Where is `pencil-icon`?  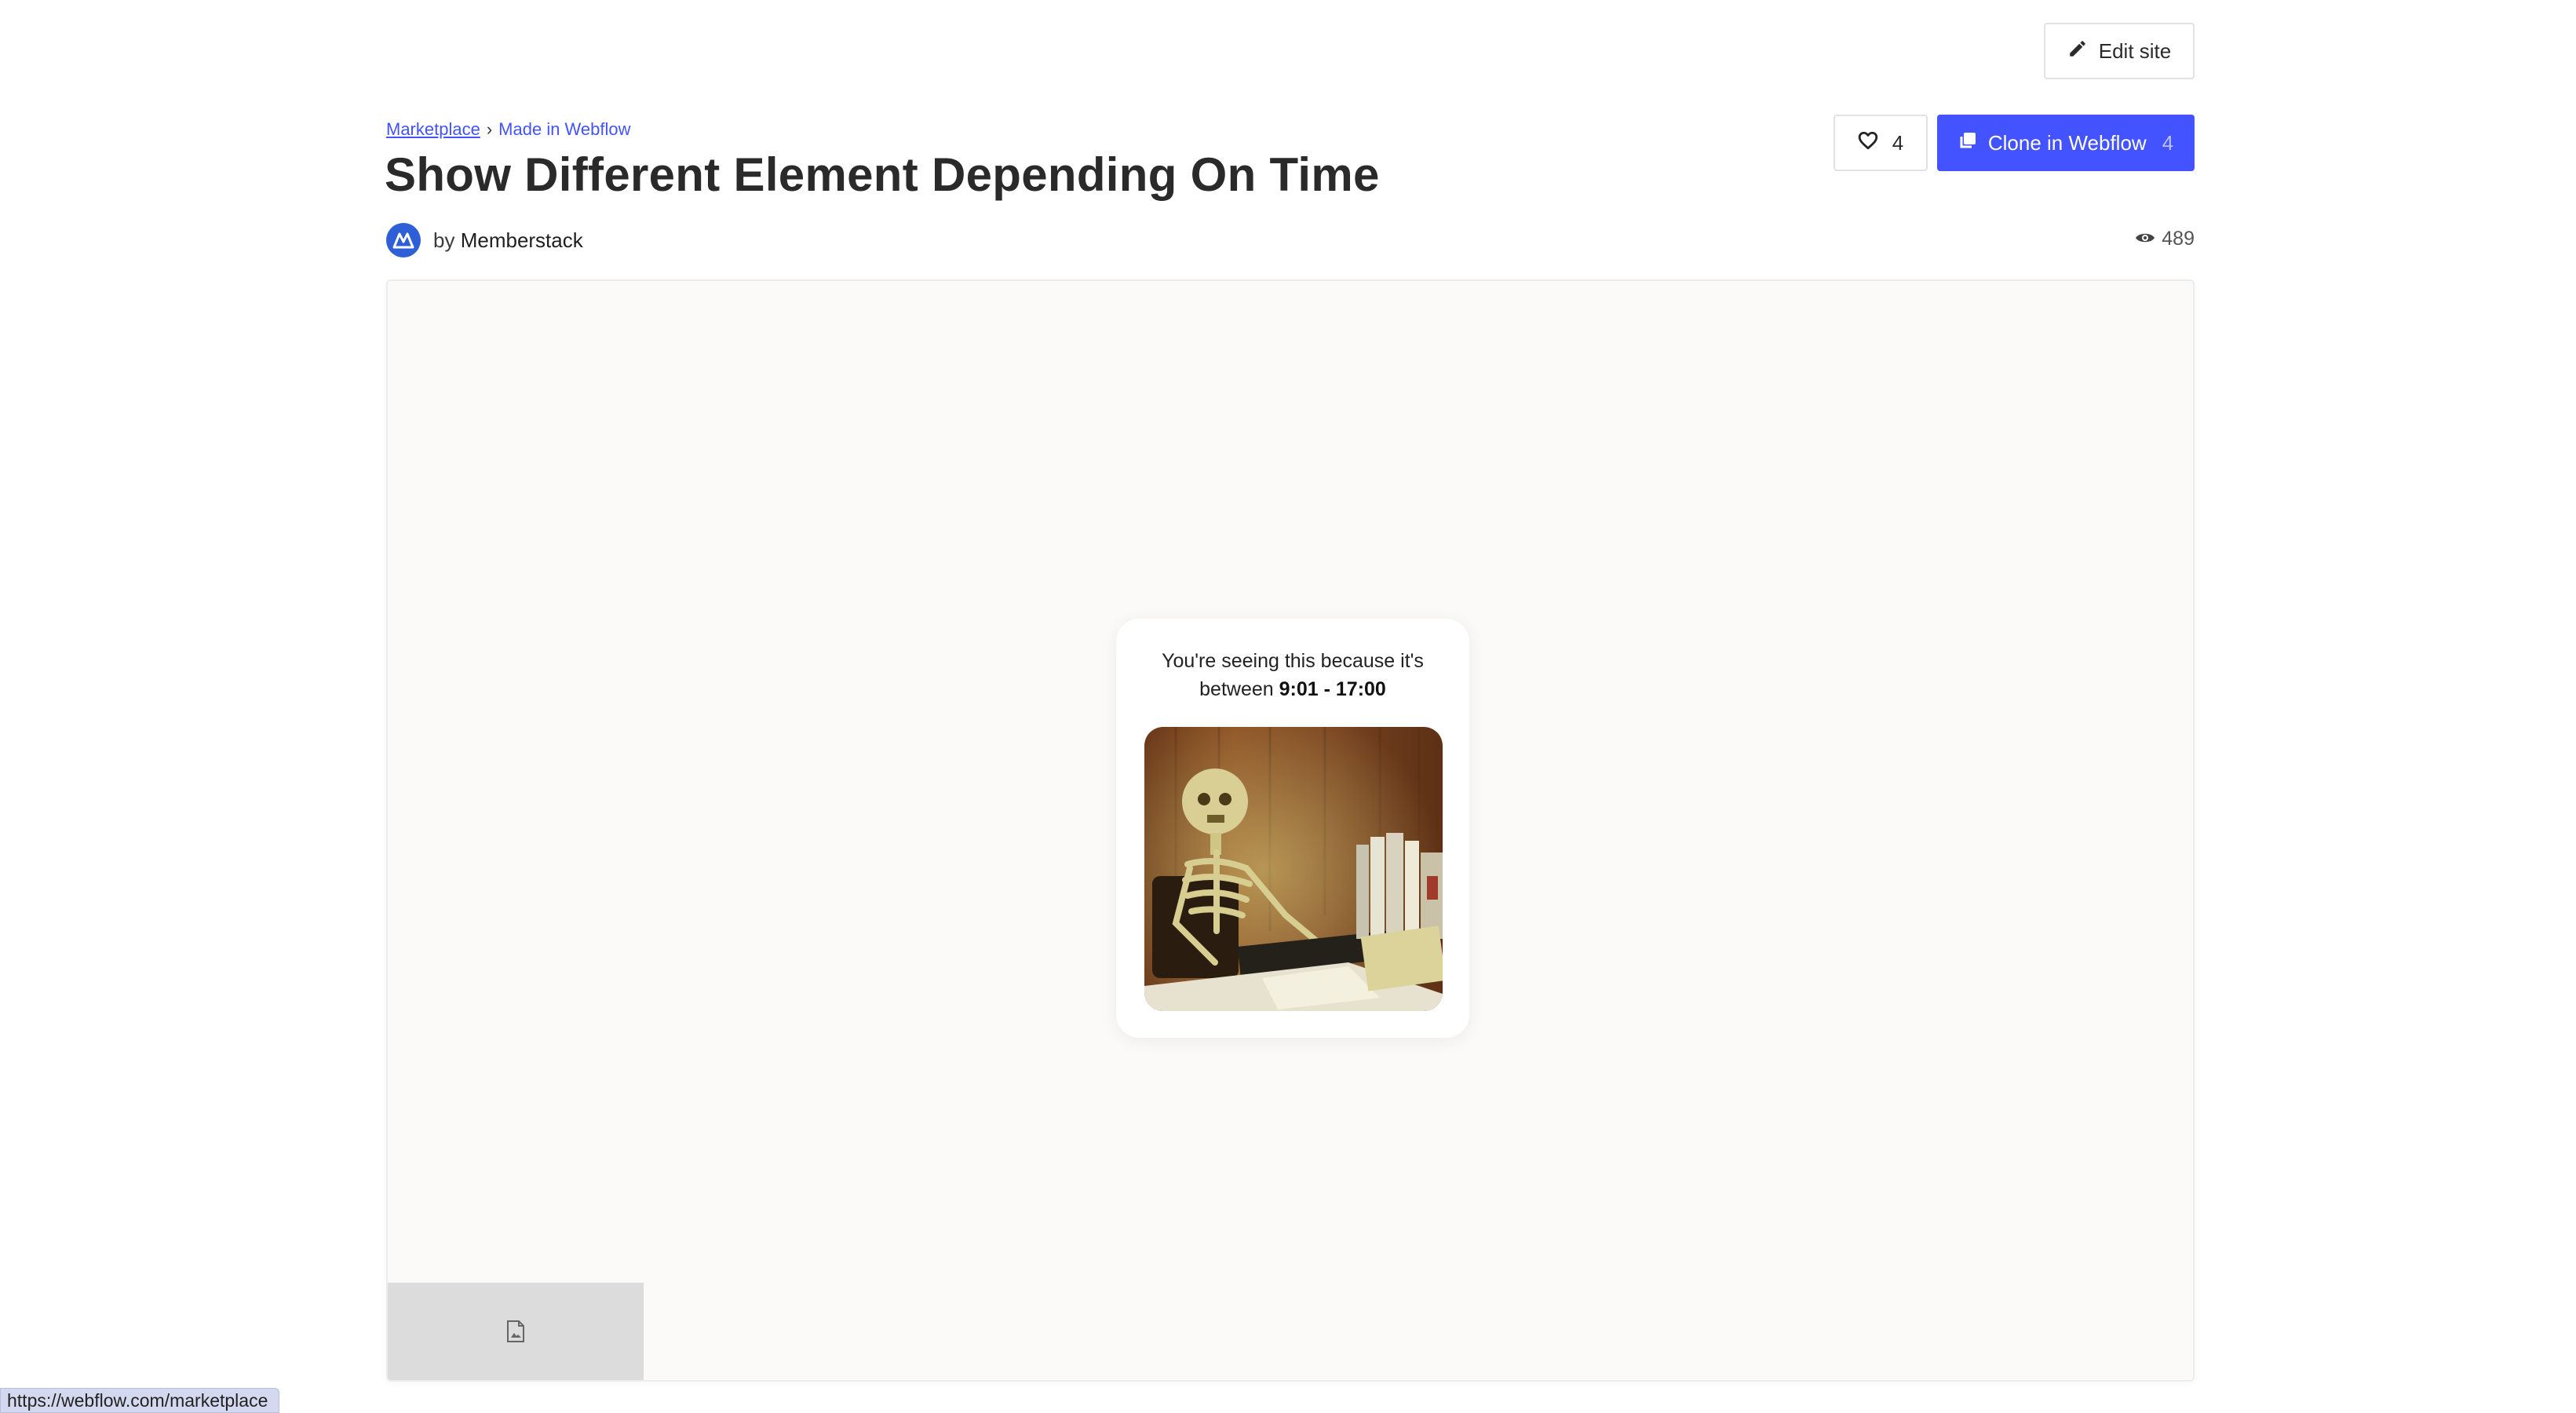 pencil-icon is located at coordinates (2077, 51).